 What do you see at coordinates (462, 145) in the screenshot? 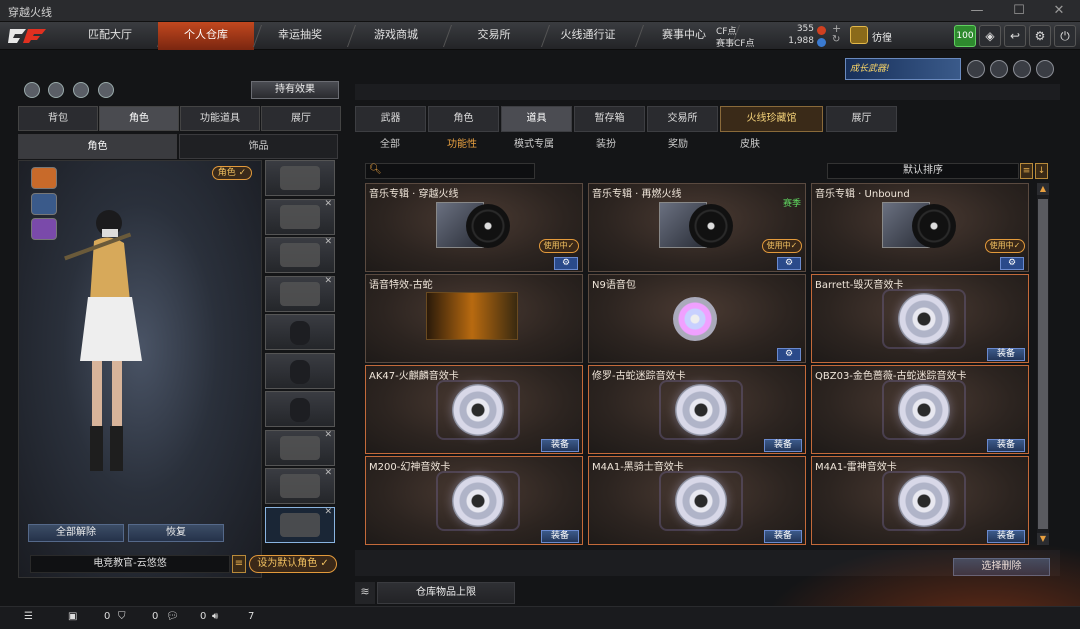
I see `category-tab: 功能性` at bounding box center [462, 145].